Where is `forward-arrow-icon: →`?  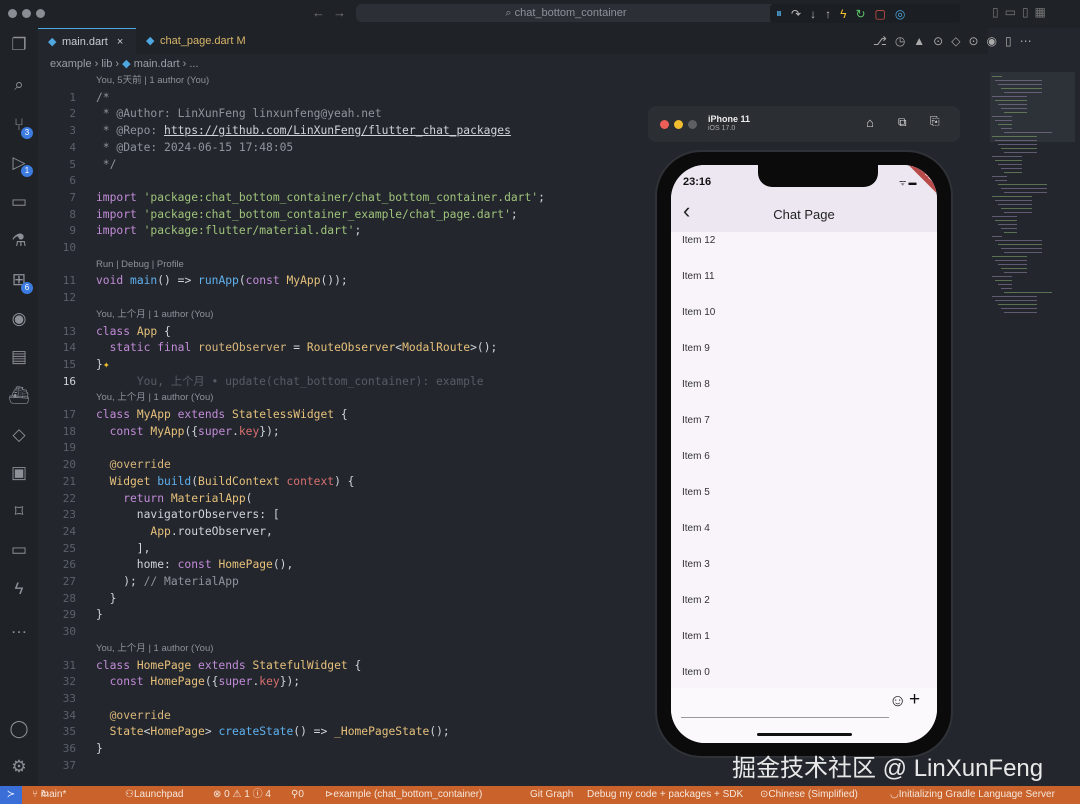
forward-arrow-icon: → is located at coordinates (339, 12).